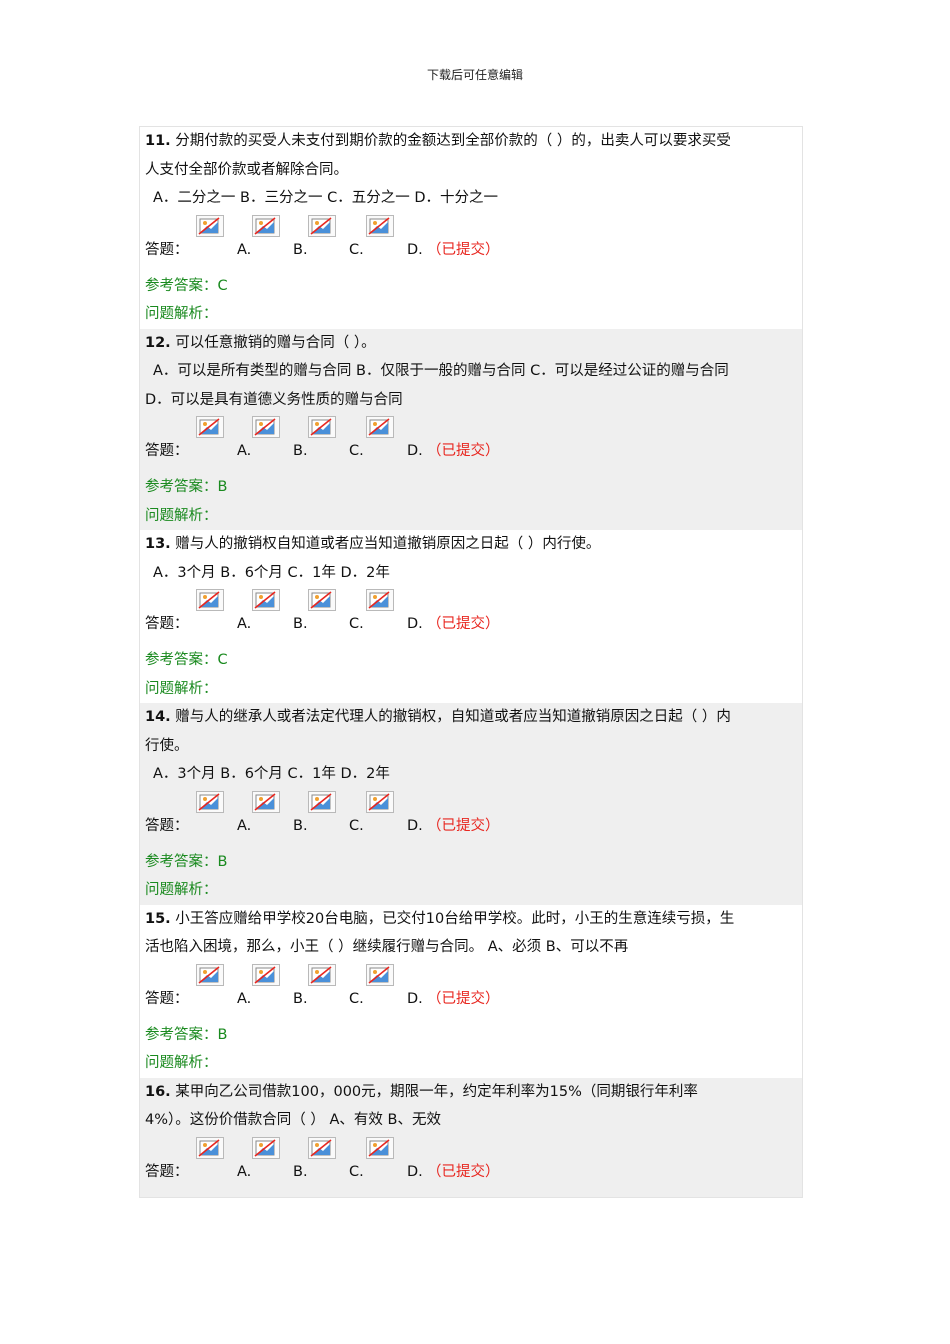 The width and height of the screenshot is (950, 1344). I want to click on question-text-line: 12. 可以任意撤销的赠与合同（ ）。, so click(471, 343).